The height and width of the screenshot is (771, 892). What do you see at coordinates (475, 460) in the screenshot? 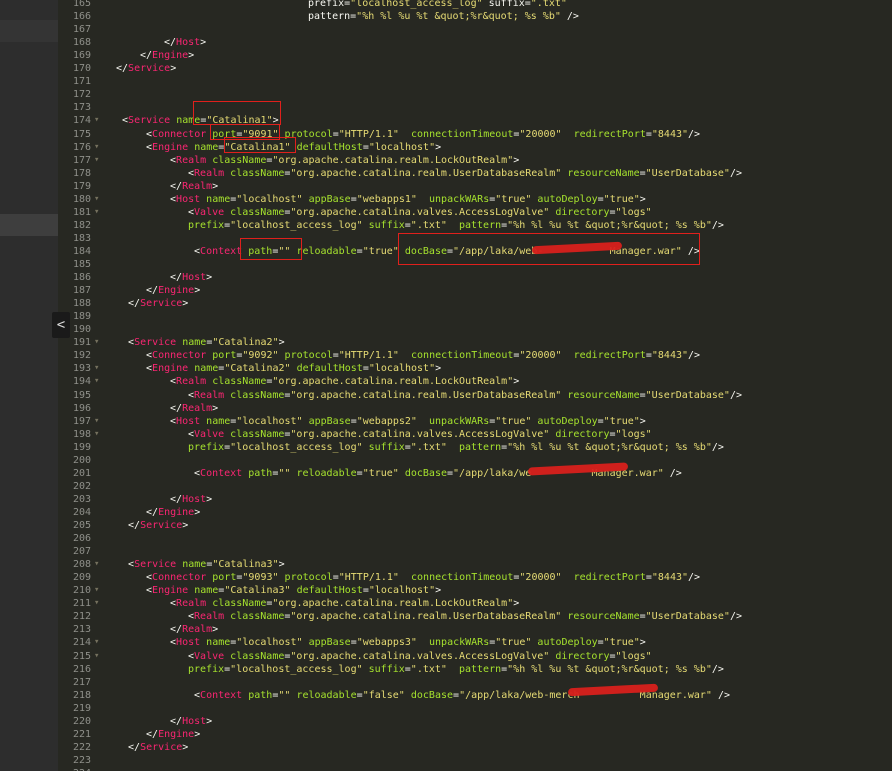
I see `code-line: 200` at bounding box center [475, 460].